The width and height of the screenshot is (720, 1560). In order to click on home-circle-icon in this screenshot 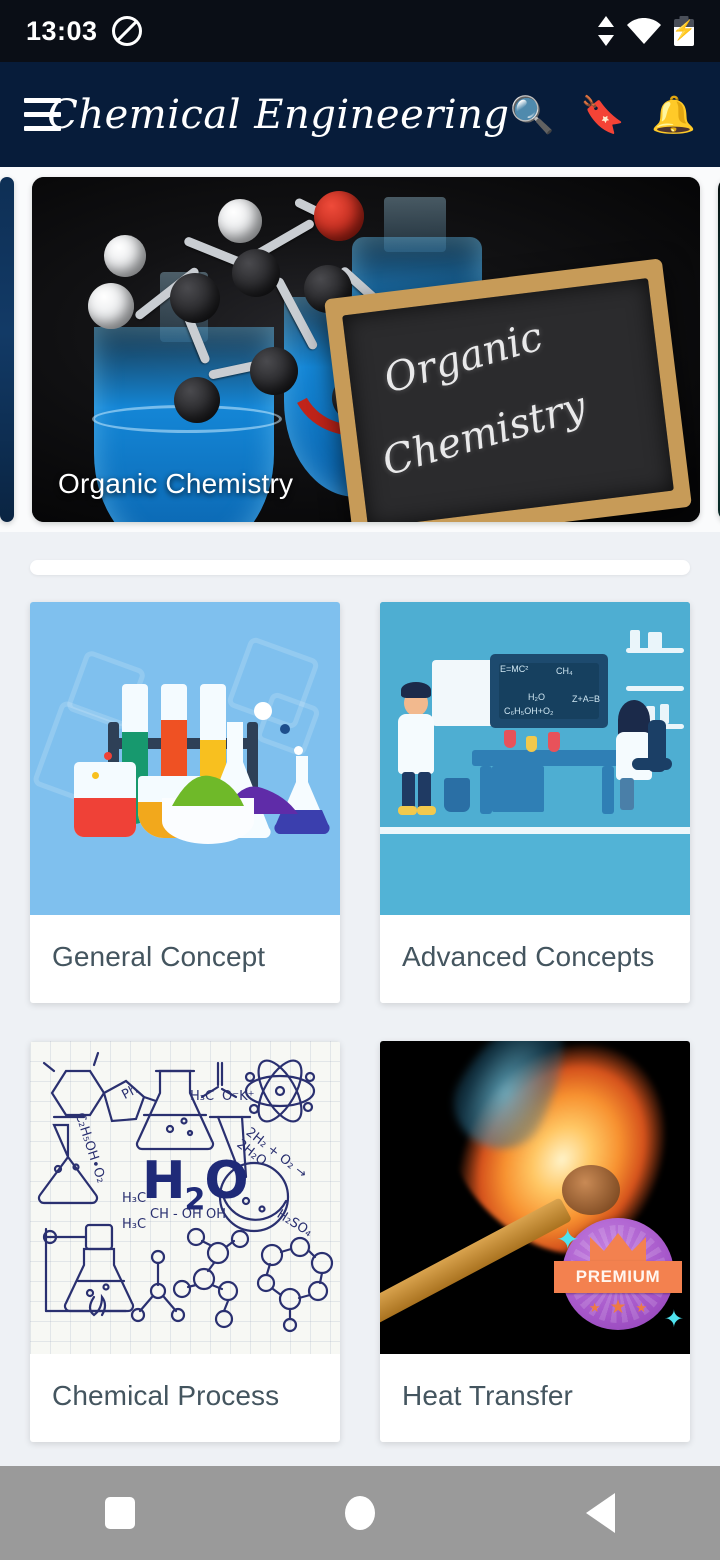, I will do `click(360, 1513)`.